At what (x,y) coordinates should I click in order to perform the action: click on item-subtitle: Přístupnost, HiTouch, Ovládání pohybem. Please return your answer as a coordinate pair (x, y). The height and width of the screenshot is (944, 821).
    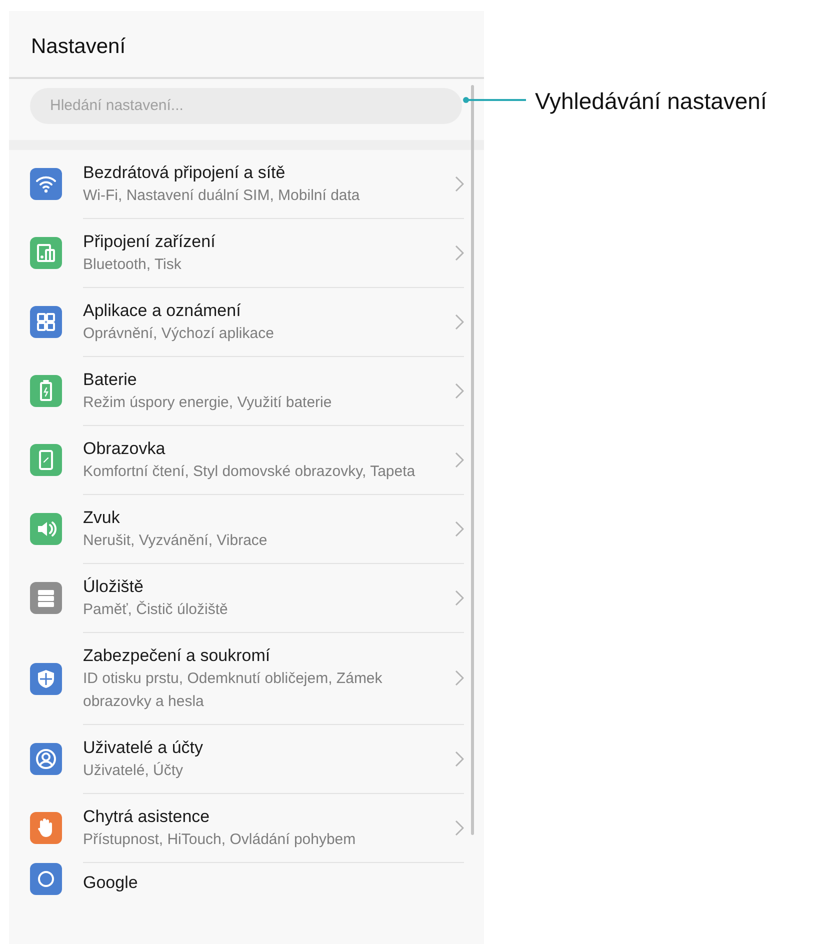
    Looking at the image, I should click on (220, 840).